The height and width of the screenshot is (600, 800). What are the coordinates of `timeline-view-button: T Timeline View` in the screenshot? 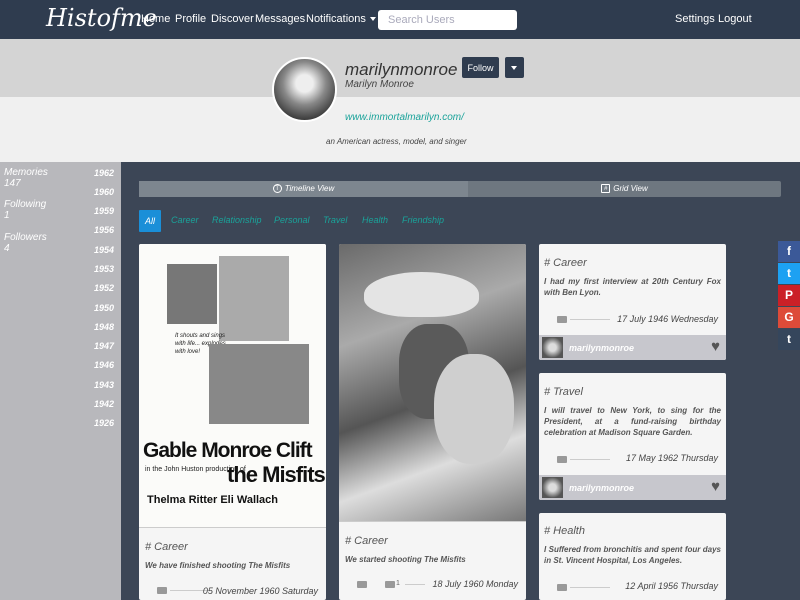 It's located at (303, 189).